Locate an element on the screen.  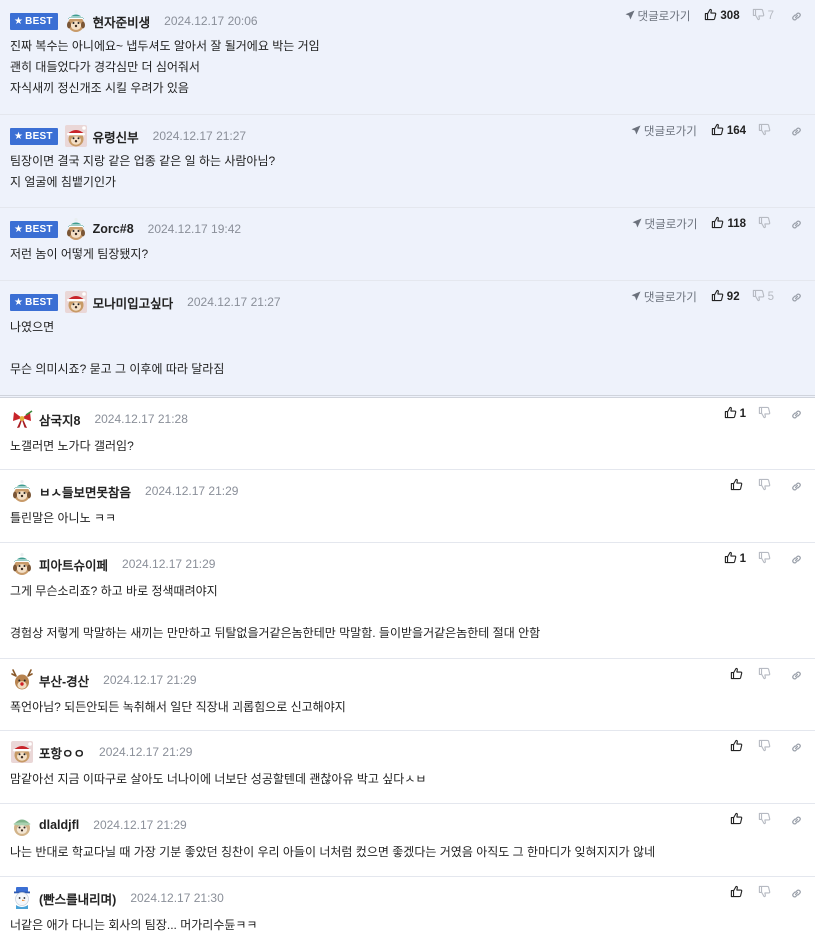
dislike-count: 7 is located at coordinates (770, 16).